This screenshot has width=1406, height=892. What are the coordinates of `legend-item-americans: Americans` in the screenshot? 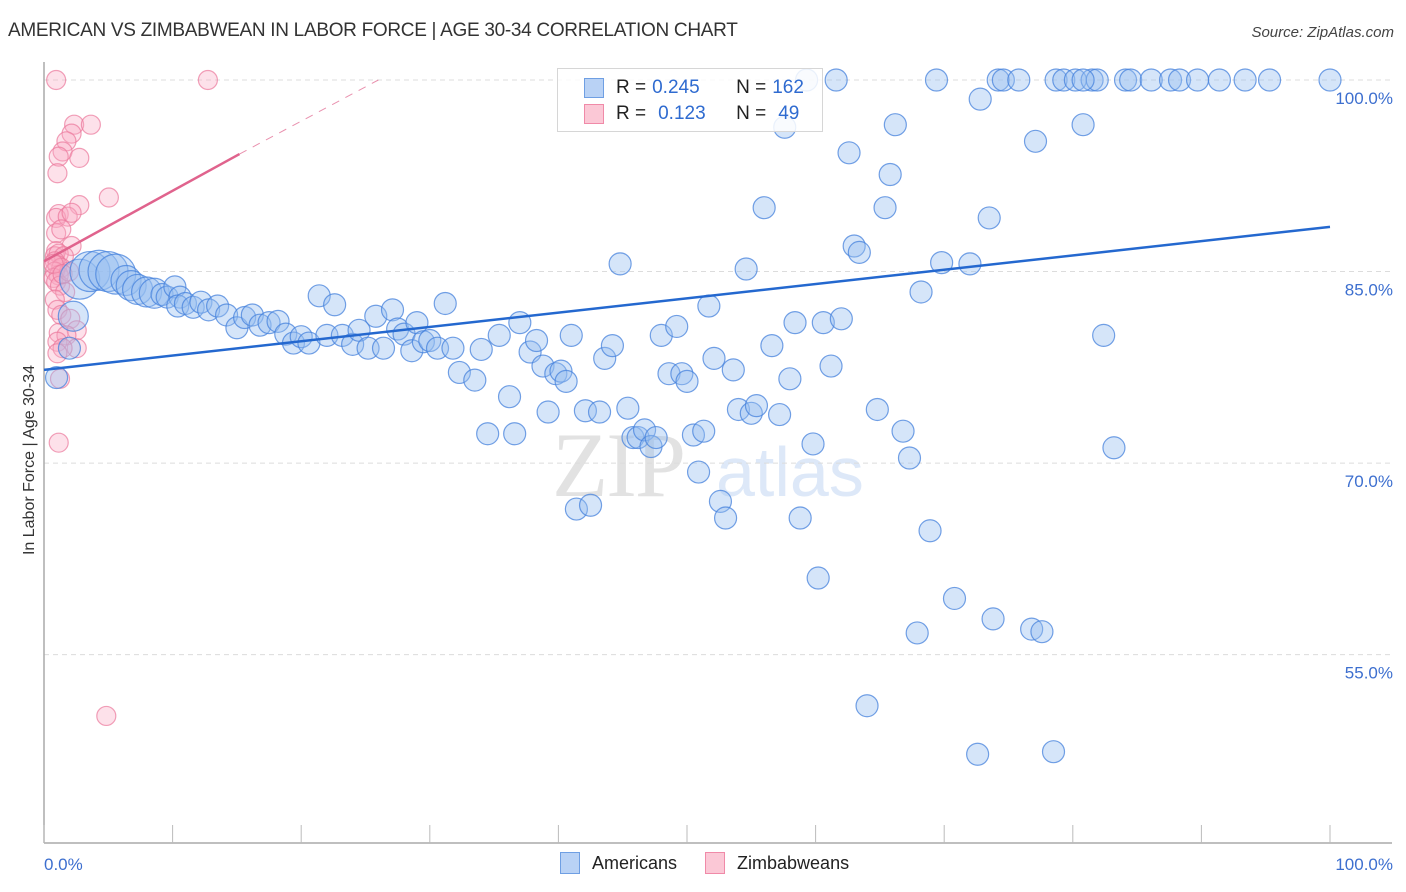 It's located at (618, 863).